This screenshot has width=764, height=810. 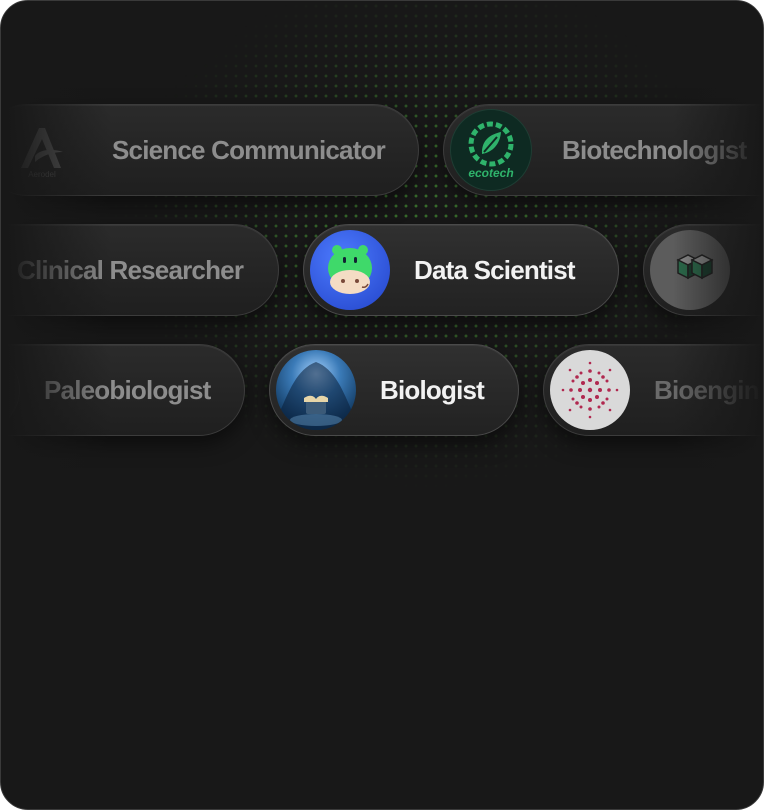 I want to click on role-pill-clinical-researcher: Clinical Researcher, so click(x=140, y=270).